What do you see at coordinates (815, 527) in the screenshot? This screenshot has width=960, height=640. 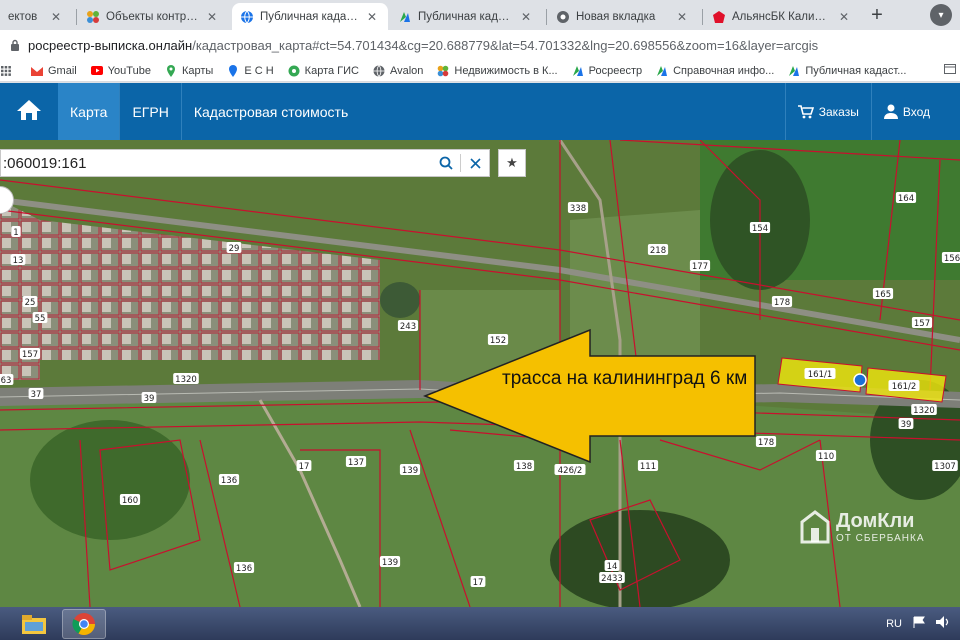 I see `domclick-logo-icon` at bounding box center [815, 527].